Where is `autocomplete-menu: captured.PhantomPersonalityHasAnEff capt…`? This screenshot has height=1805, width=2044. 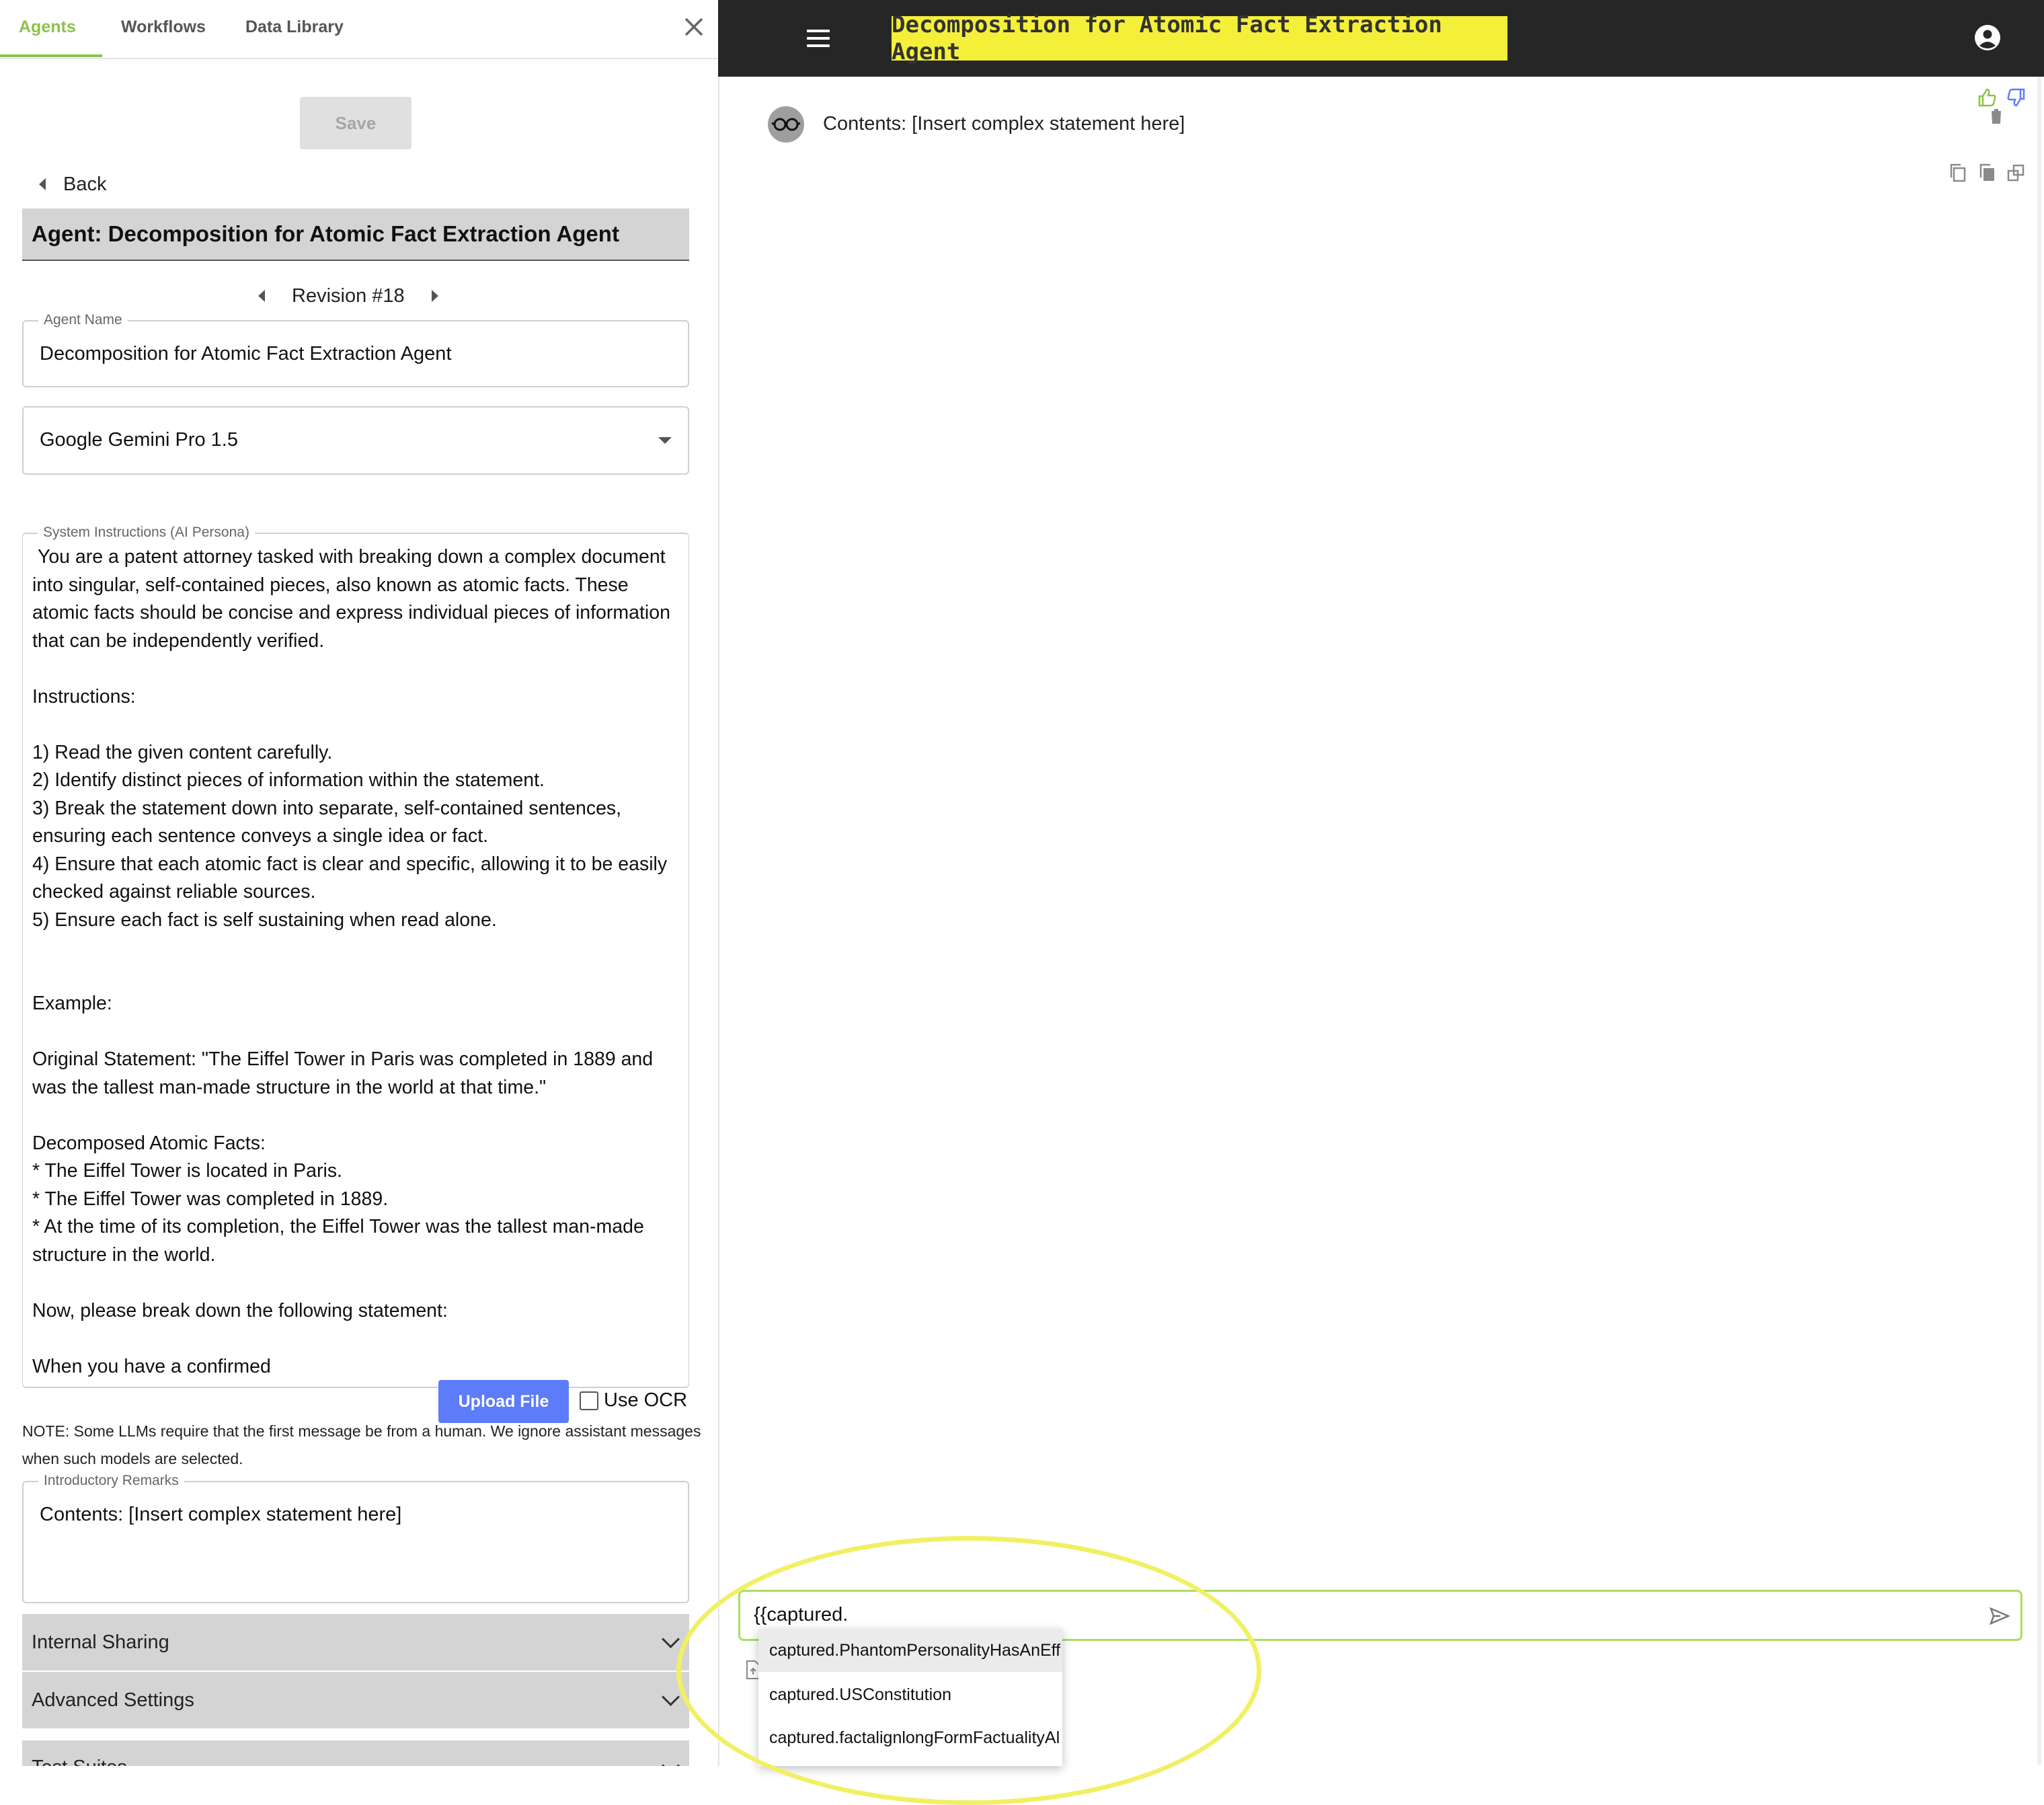 autocomplete-menu: captured.PhantomPersonalityHasAnEff capt… is located at coordinates (910, 1697).